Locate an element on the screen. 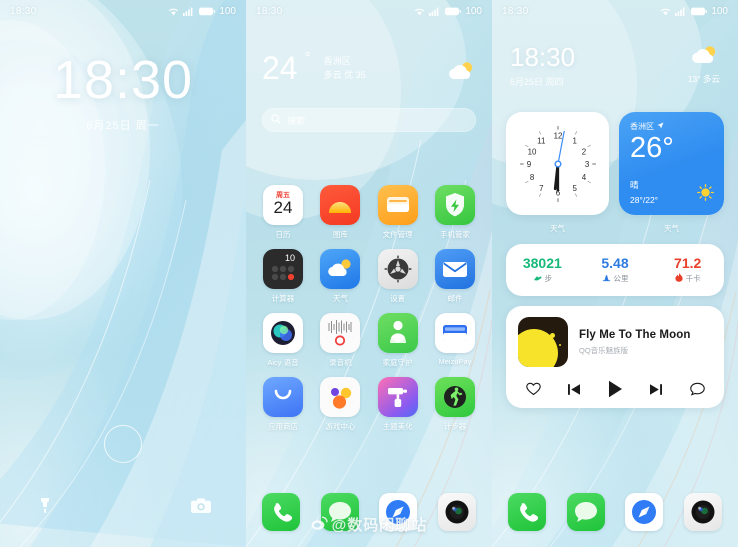 The width and height of the screenshot is (738, 547). app-gallery: 图库 is located at coordinates (340, 212).